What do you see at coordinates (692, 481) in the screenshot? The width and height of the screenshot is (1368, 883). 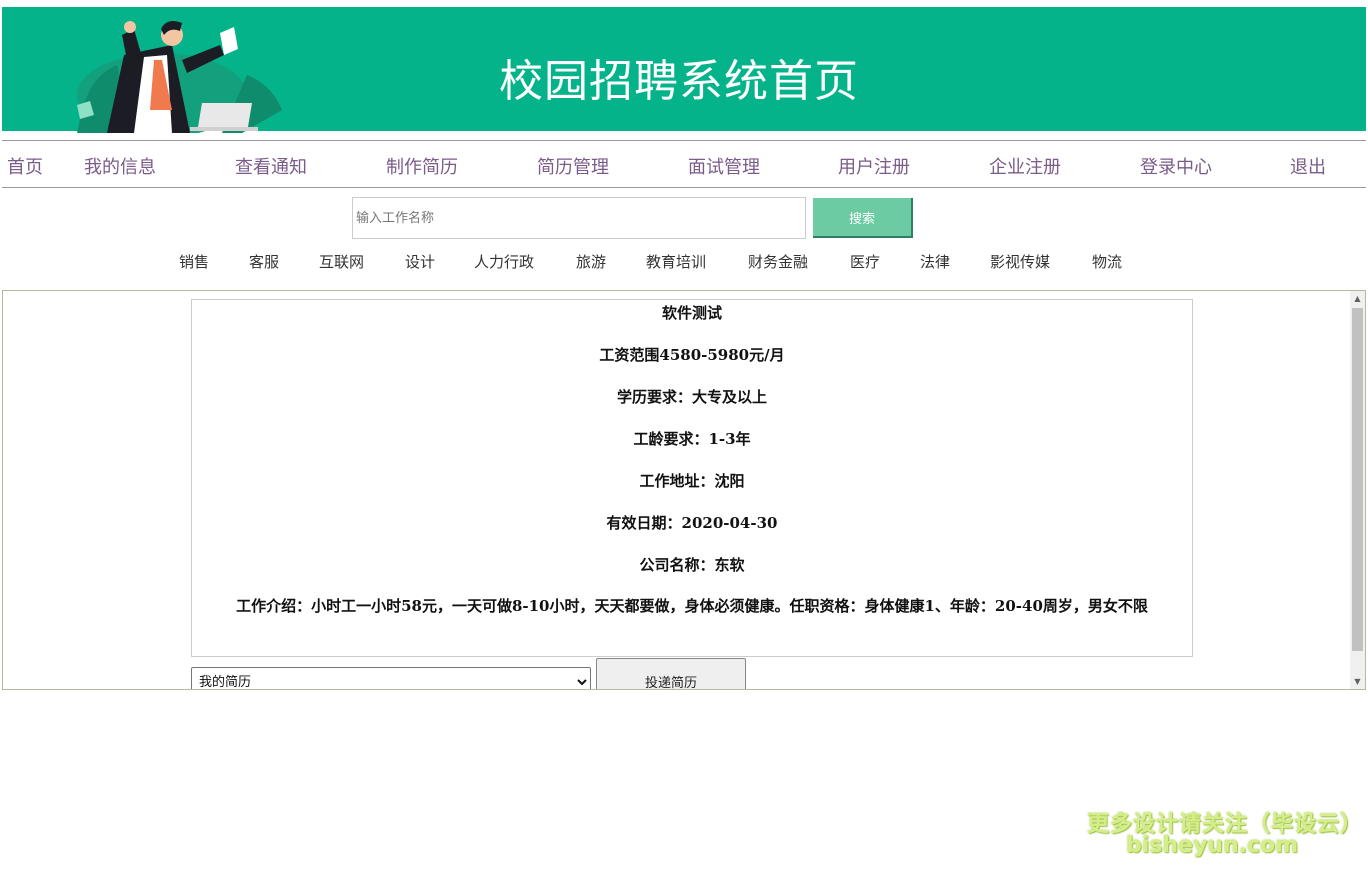 I see `job-location: 工作地址：沈阳` at bounding box center [692, 481].